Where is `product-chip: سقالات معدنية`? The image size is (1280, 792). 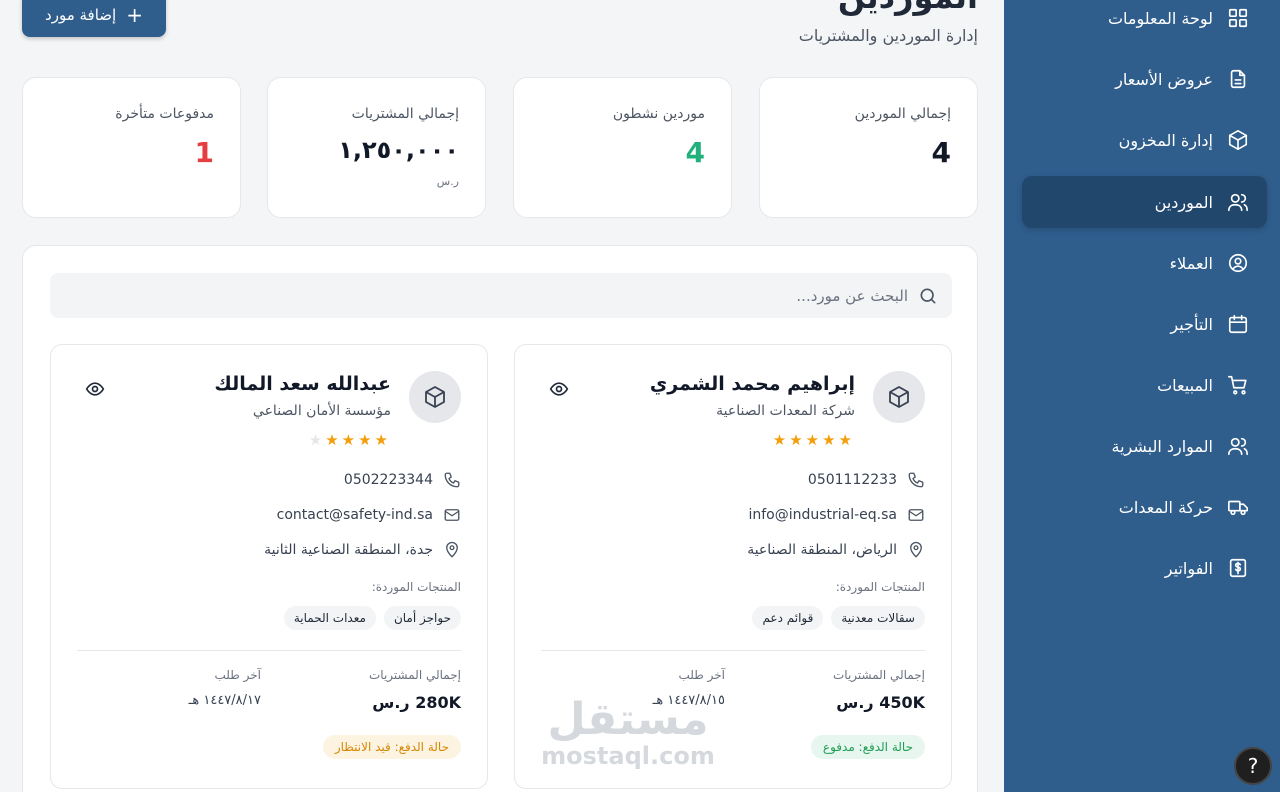
product-chip: سقالات معدنية is located at coordinates (878, 618).